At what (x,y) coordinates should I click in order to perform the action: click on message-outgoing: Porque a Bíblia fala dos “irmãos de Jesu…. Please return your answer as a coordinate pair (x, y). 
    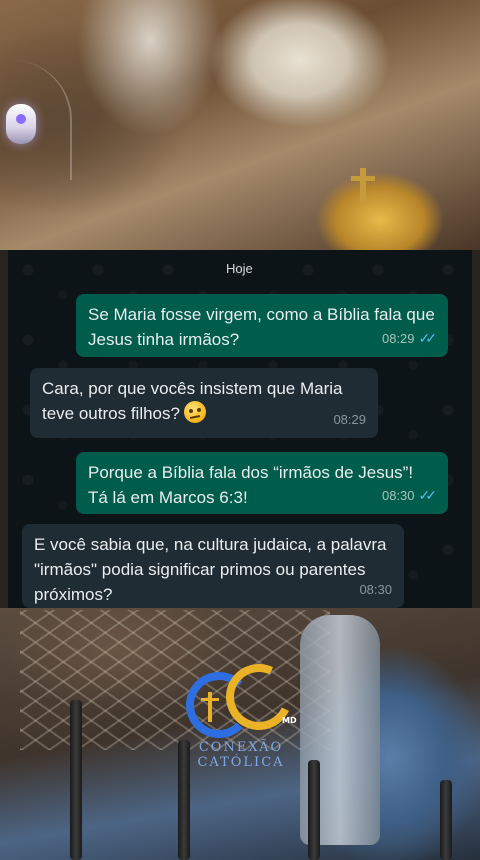
    Looking at the image, I should click on (262, 483).